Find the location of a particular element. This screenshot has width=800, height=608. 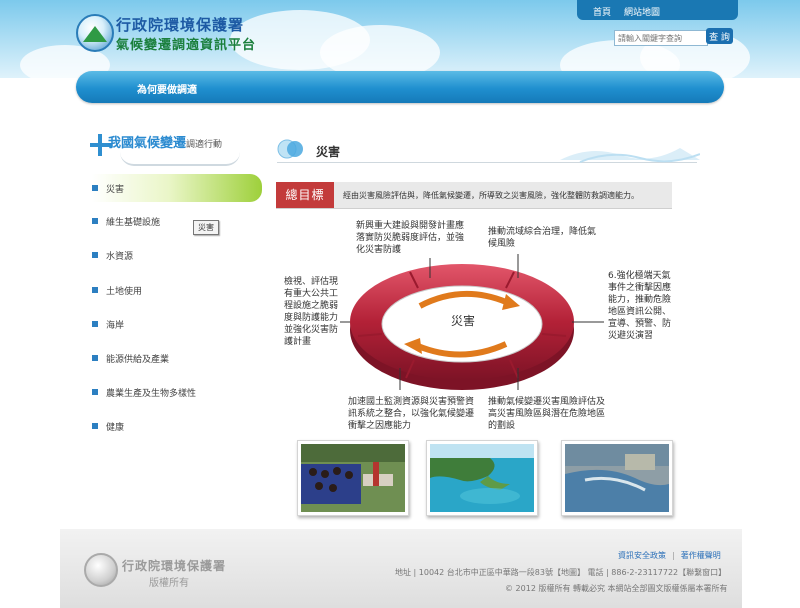

footer-security-policy-link: 資訊安全政策 is located at coordinates (642, 555).